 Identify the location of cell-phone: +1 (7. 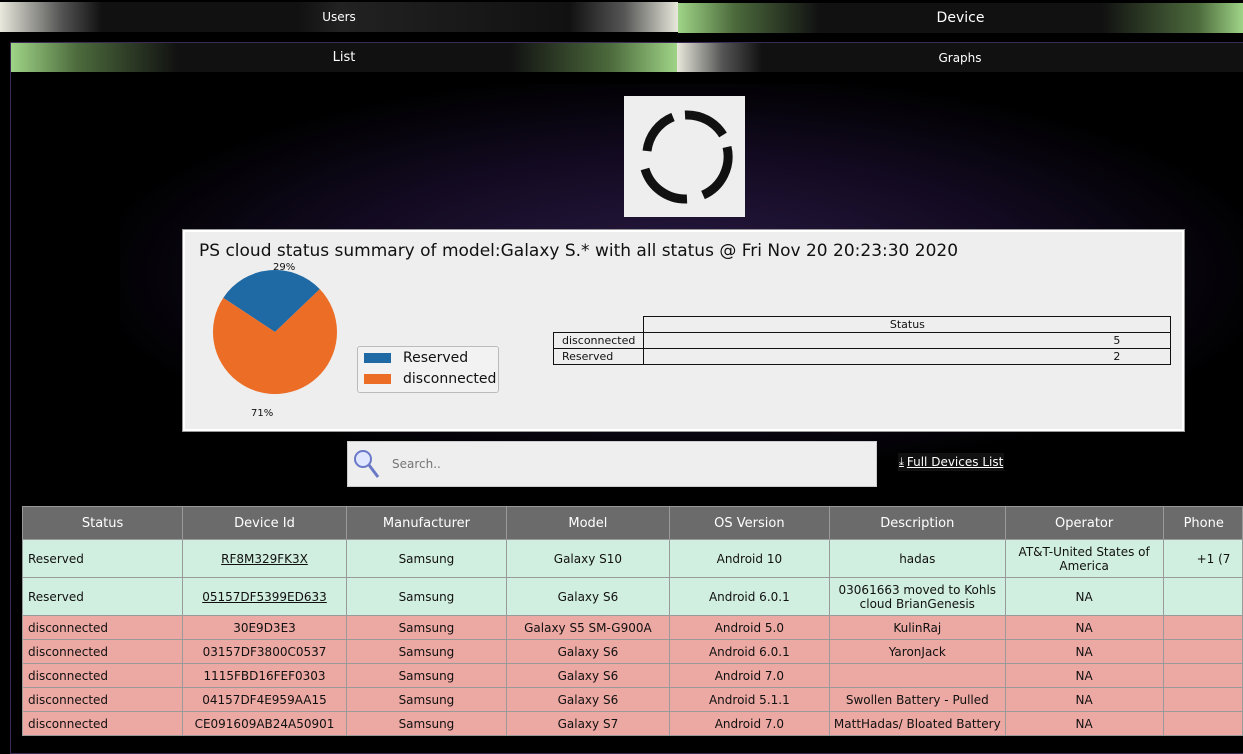
(1202, 558).